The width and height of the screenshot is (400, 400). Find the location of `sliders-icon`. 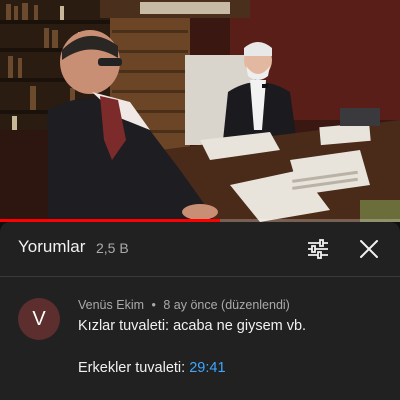

sliders-icon is located at coordinates (318, 249).